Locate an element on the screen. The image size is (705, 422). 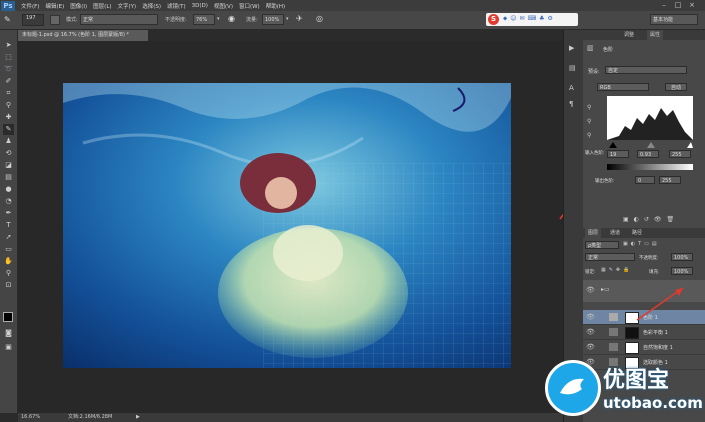
tab-paths: 路径 is located at coordinates (637, 233).